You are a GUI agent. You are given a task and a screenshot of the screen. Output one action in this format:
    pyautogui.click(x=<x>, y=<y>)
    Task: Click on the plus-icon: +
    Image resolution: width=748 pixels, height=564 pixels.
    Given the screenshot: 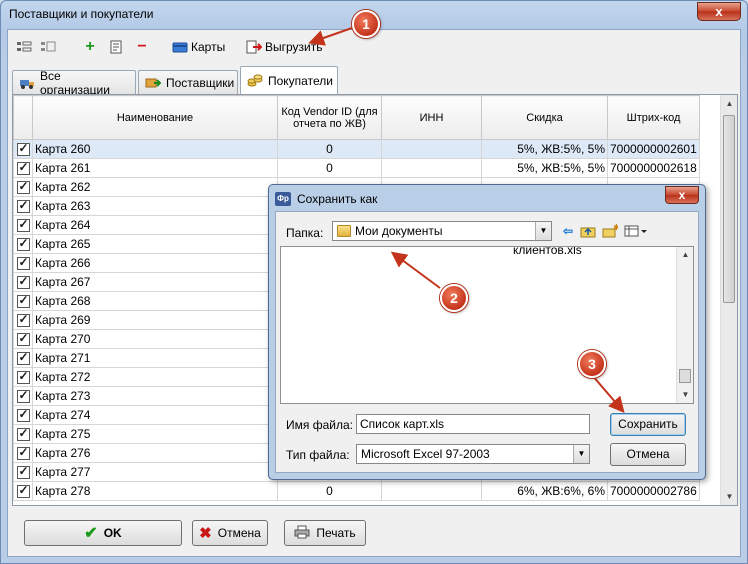 What is the action you would take?
    pyautogui.click(x=90, y=46)
    